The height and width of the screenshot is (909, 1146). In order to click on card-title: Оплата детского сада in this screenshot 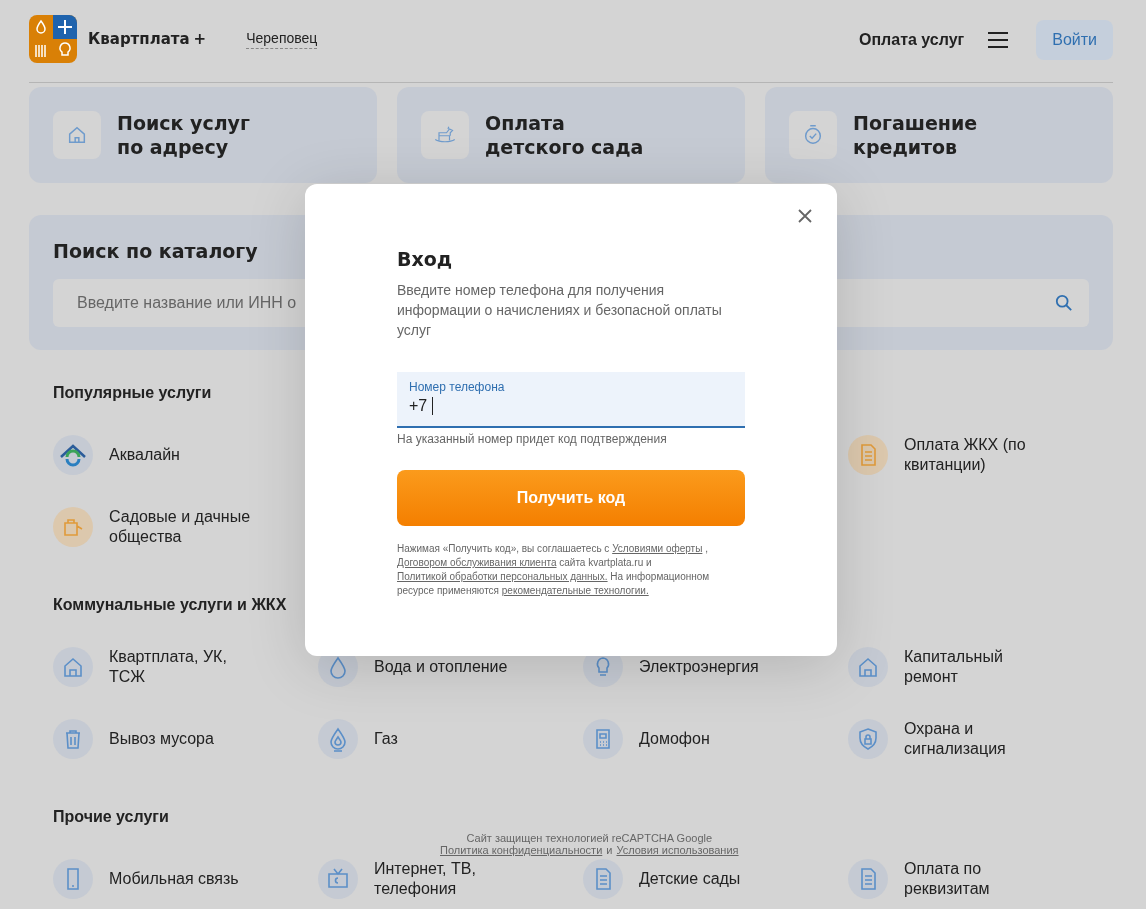, I will do `click(564, 135)`.